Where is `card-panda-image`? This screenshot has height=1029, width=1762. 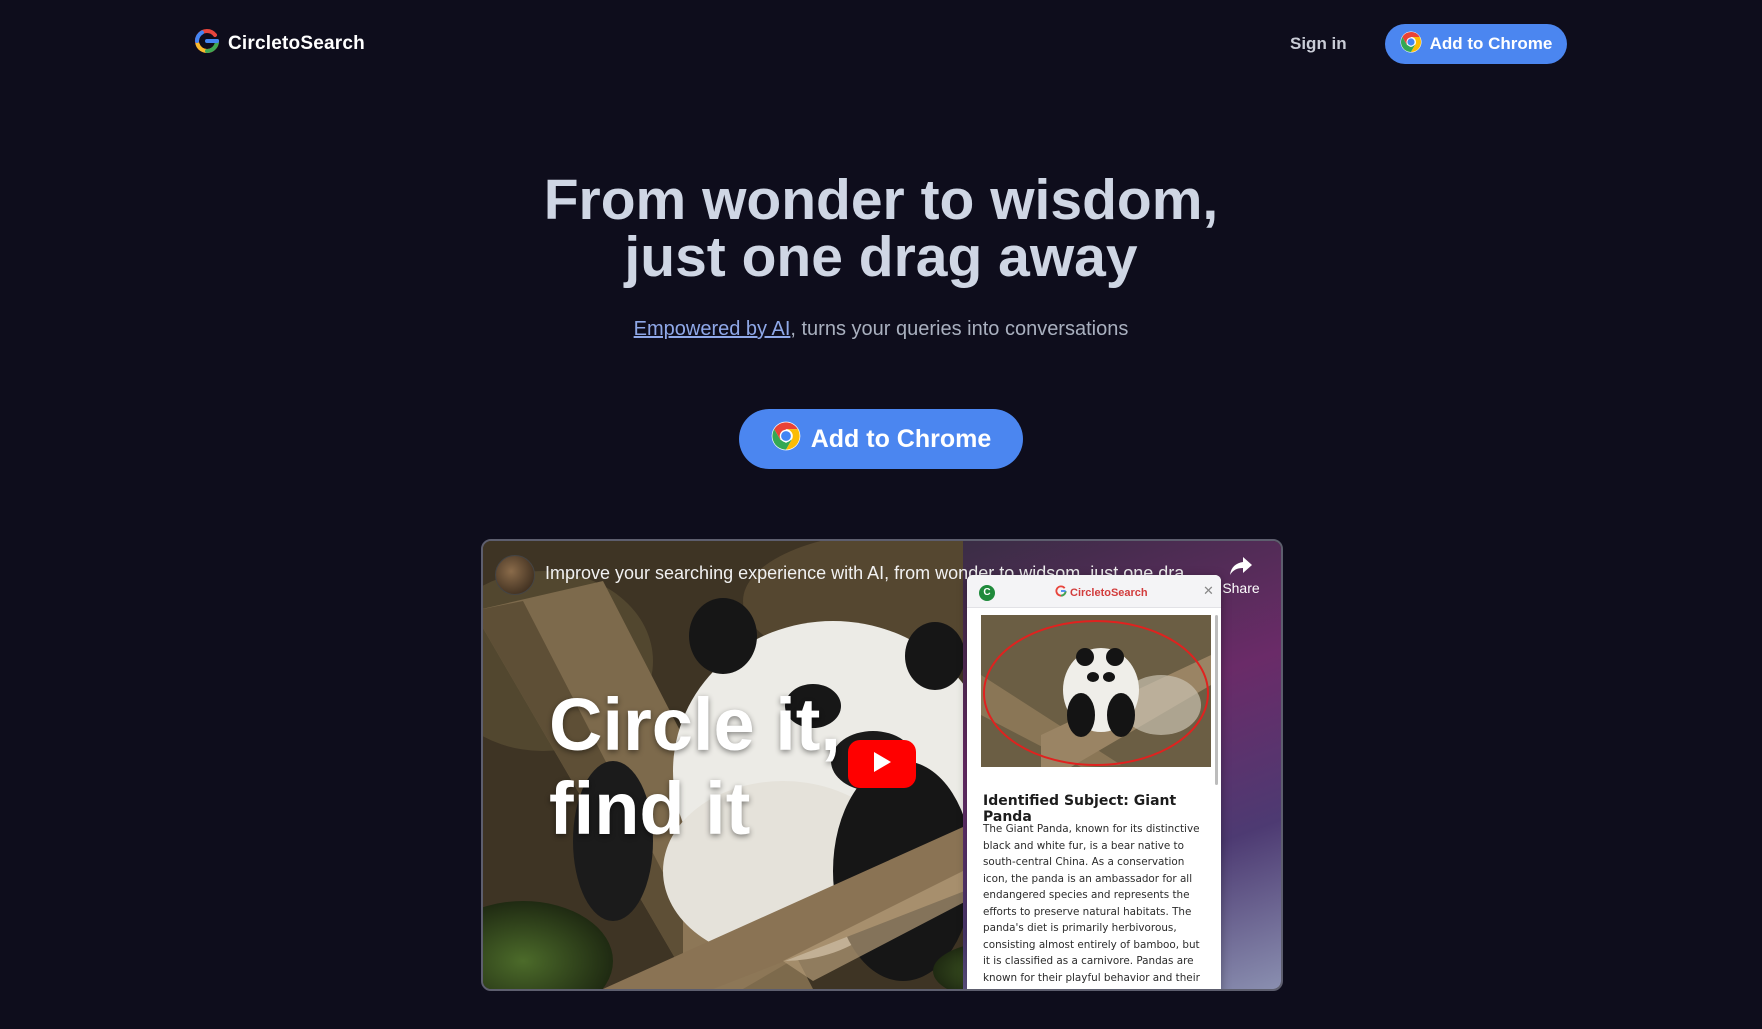
card-panda-image is located at coordinates (1096, 691).